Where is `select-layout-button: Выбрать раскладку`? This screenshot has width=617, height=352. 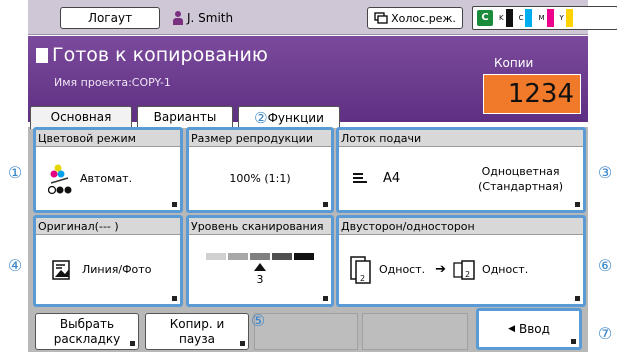
select-layout-button: Выбрать раскладку is located at coordinates (87, 331).